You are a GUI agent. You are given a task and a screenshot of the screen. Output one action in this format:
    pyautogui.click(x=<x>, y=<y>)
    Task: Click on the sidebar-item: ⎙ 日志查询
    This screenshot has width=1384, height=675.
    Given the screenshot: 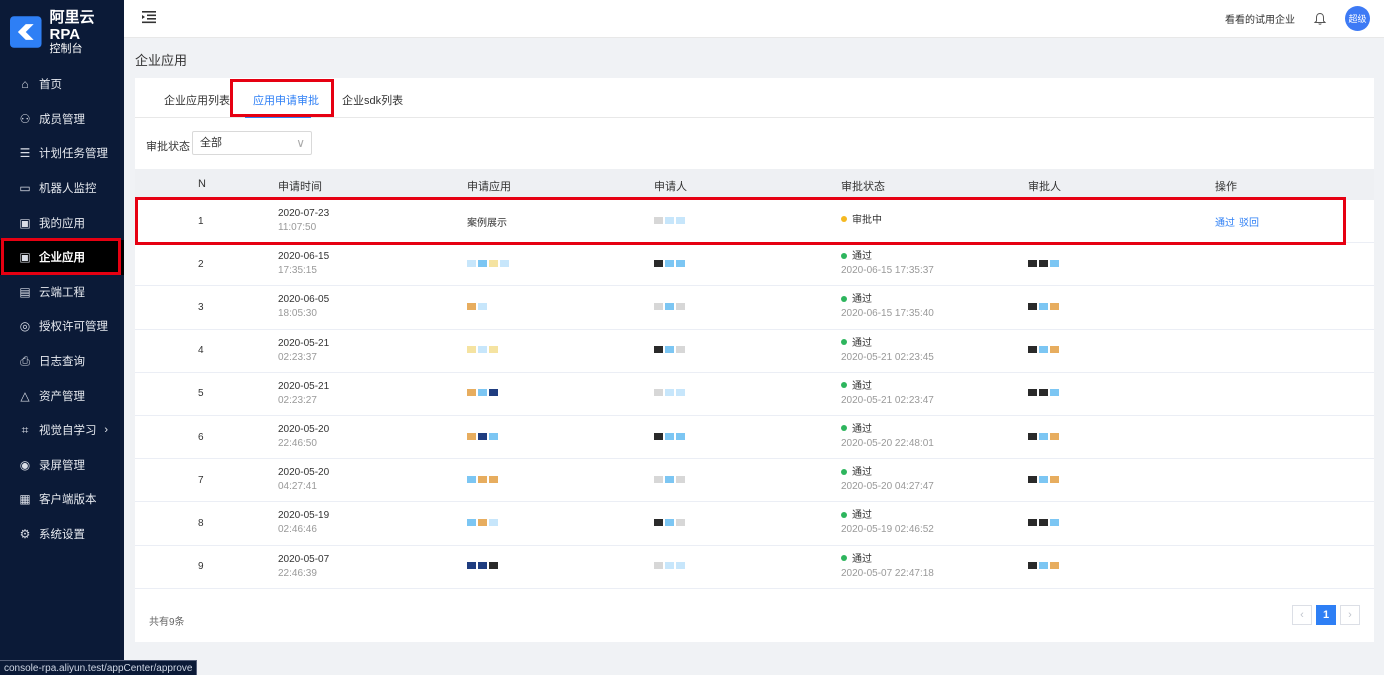 What is the action you would take?
    pyautogui.click(x=62, y=361)
    